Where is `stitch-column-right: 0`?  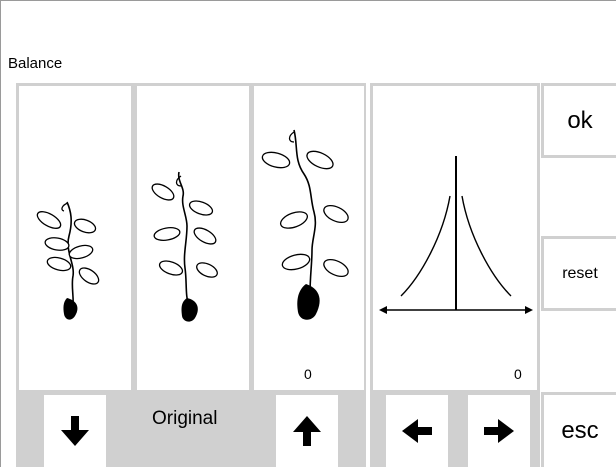 stitch-column-right: 0 is located at coordinates (309, 238).